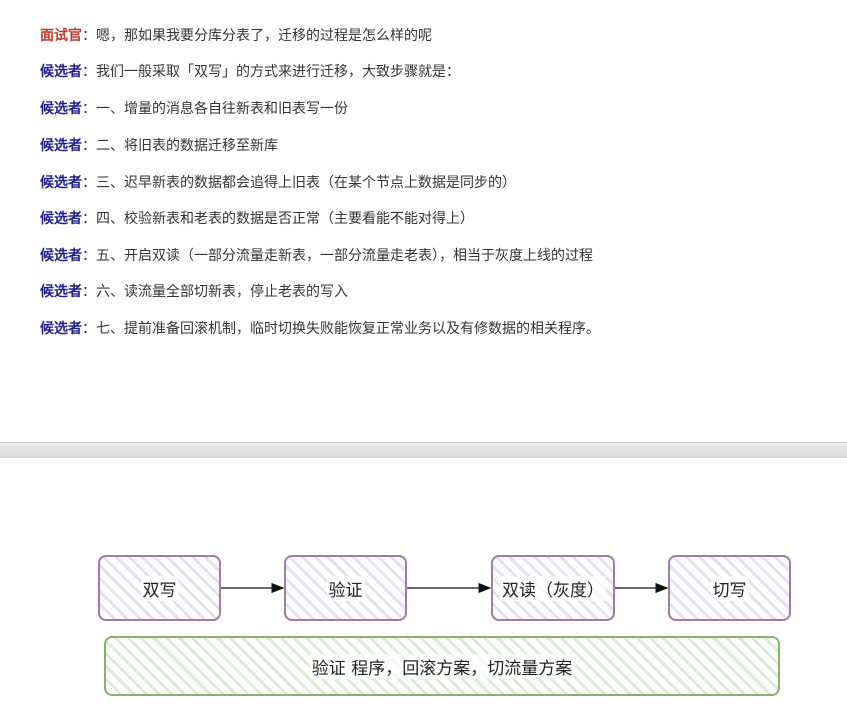  Describe the element at coordinates (187, 146) in the screenshot. I see `dialogue-text: 二、将旧表的数据迁移至新库` at that location.